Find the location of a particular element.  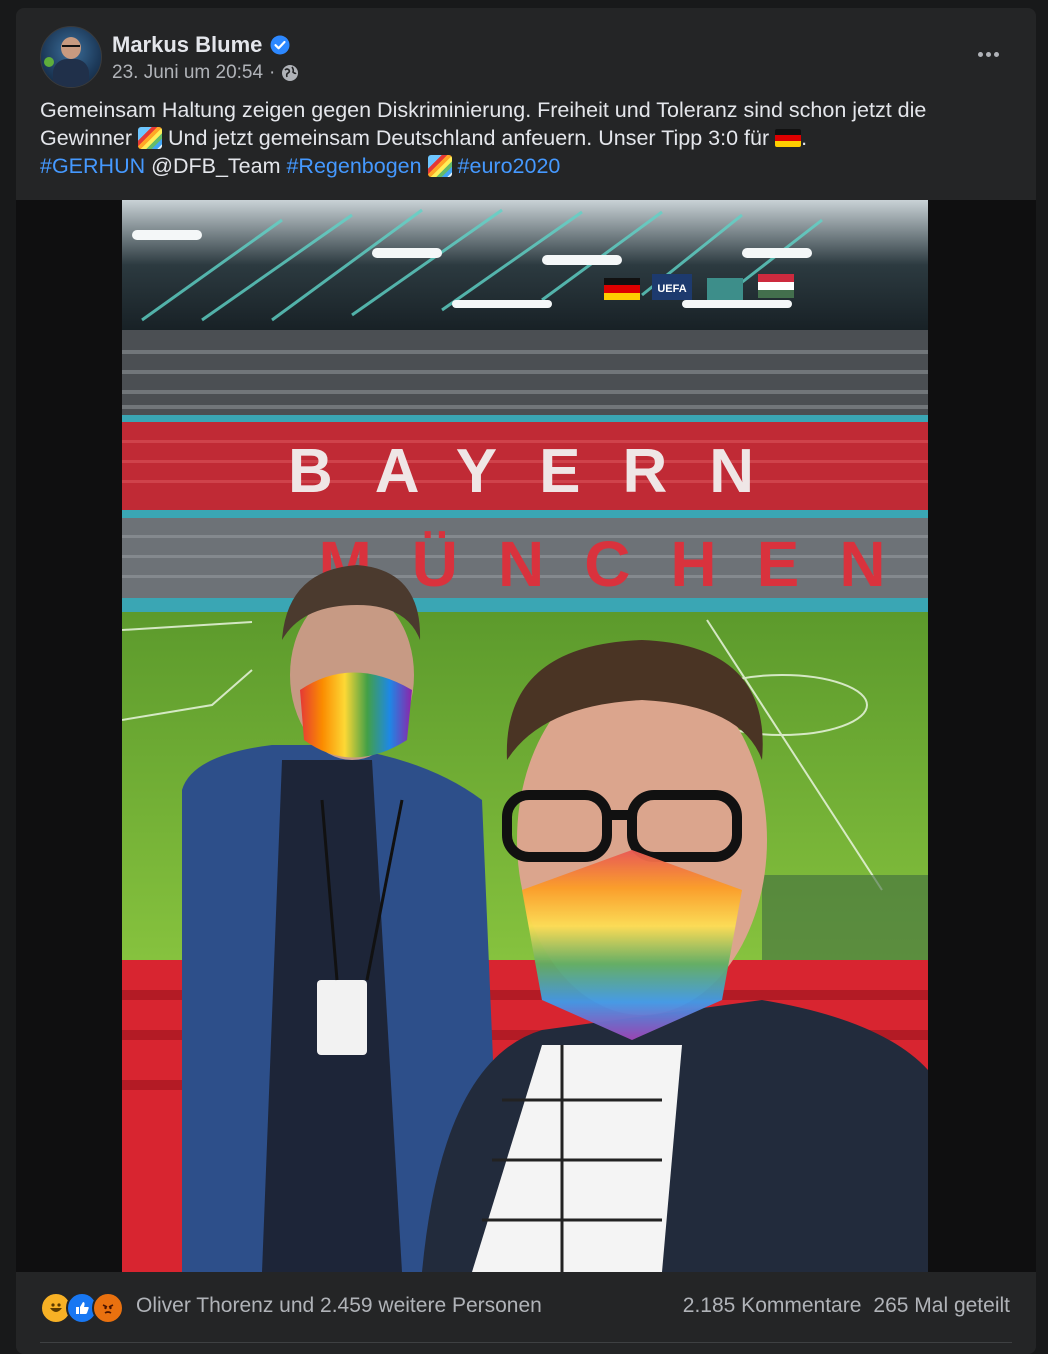

more-options-icon is located at coordinates (988, 54).